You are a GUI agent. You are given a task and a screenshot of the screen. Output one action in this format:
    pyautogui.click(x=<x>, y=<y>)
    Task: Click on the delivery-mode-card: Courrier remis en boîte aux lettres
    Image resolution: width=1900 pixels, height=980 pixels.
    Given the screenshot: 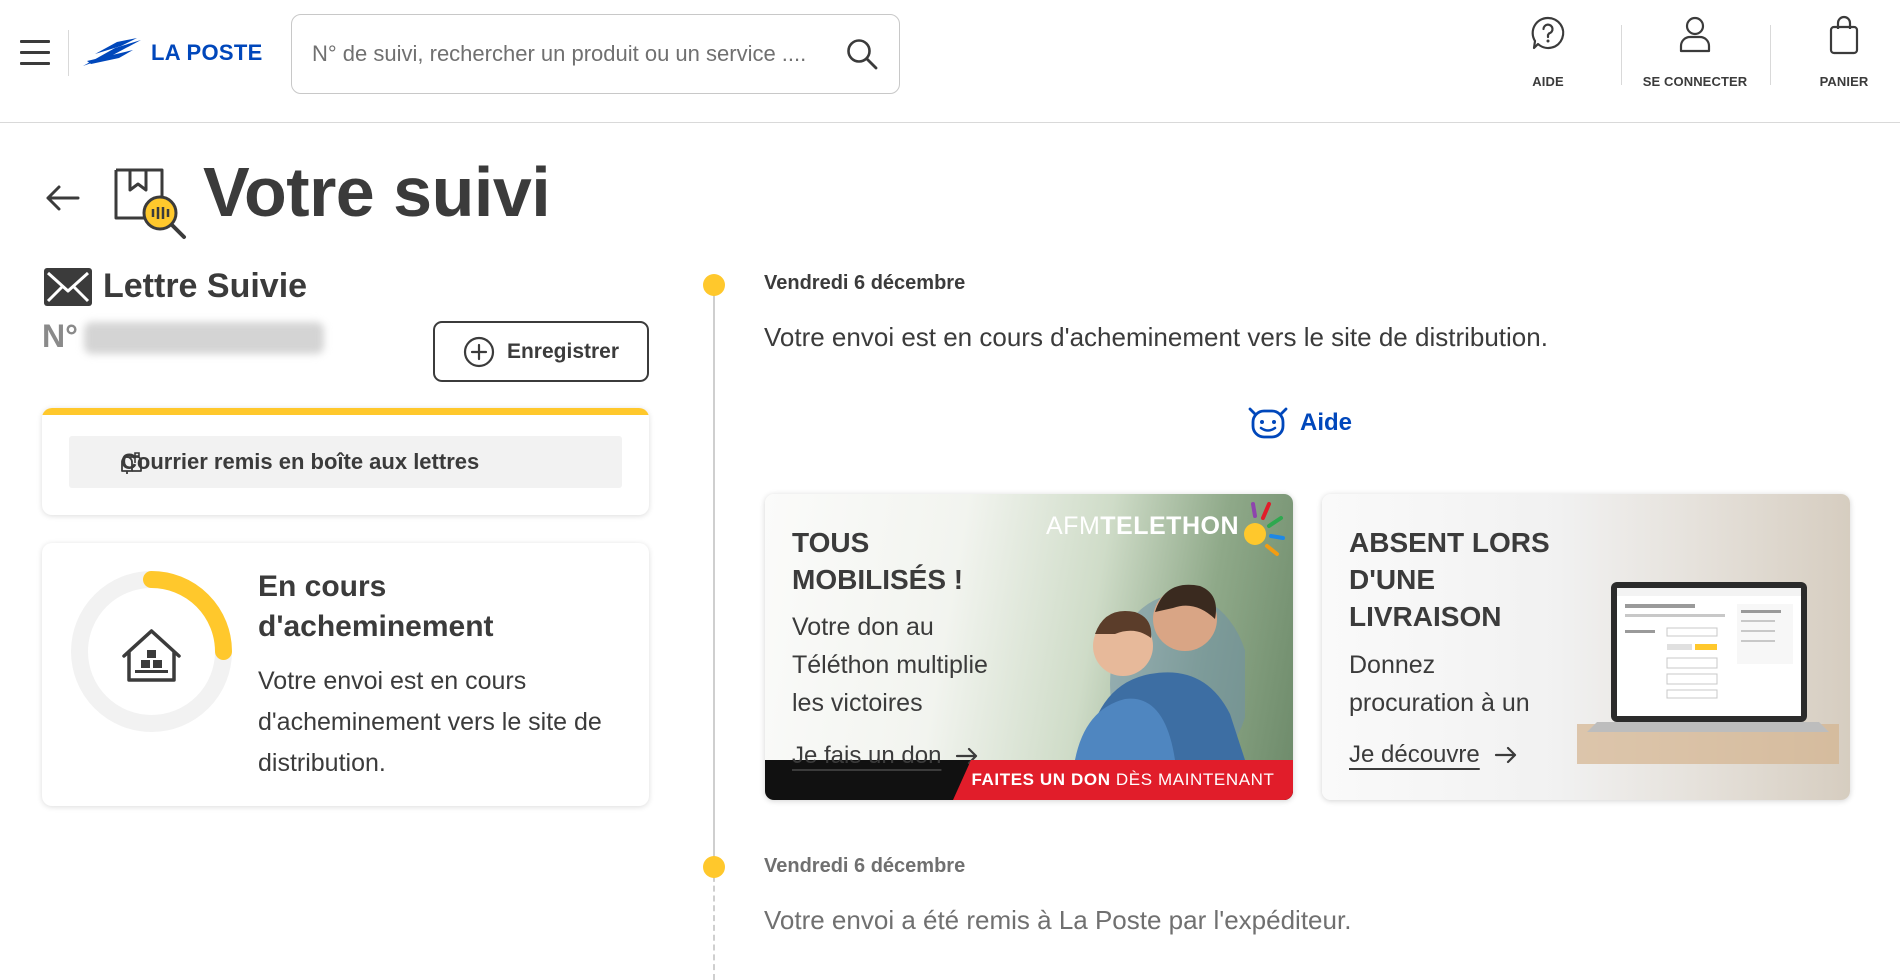 What is the action you would take?
    pyautogui.click(x=345, y=461)
    